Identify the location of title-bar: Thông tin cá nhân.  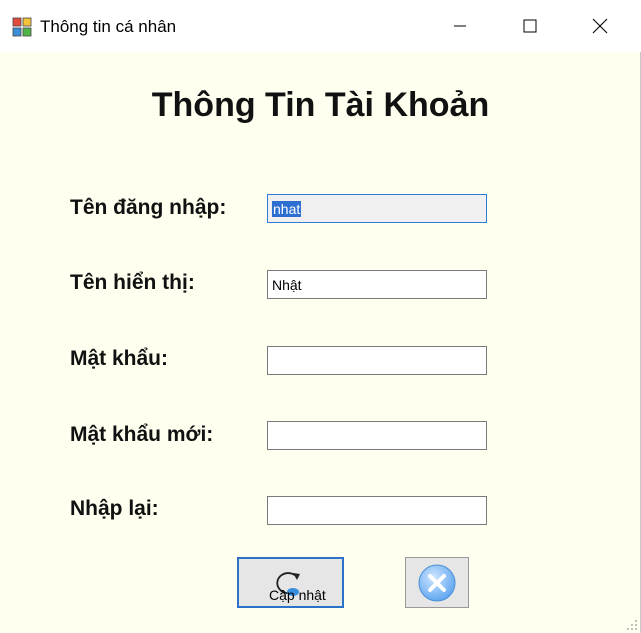
(320, 26).